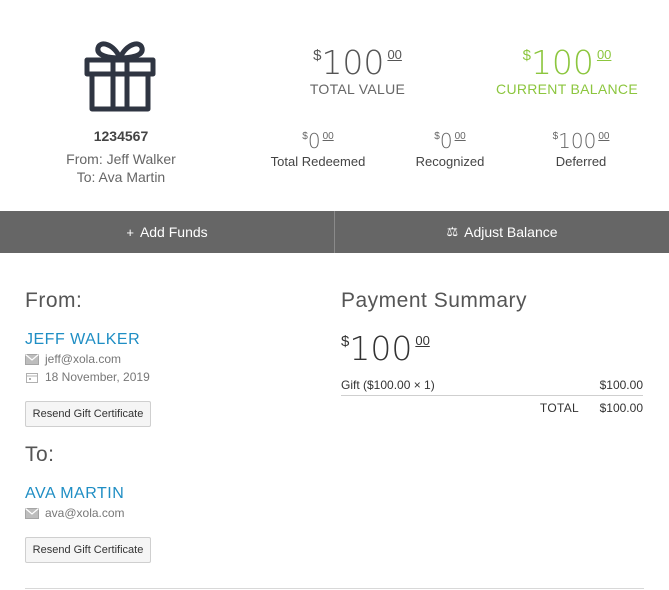  Describe the element at coordinates (434, 300) in the screenshot. I see `payment-summary-title: Payment Summary` at that location.